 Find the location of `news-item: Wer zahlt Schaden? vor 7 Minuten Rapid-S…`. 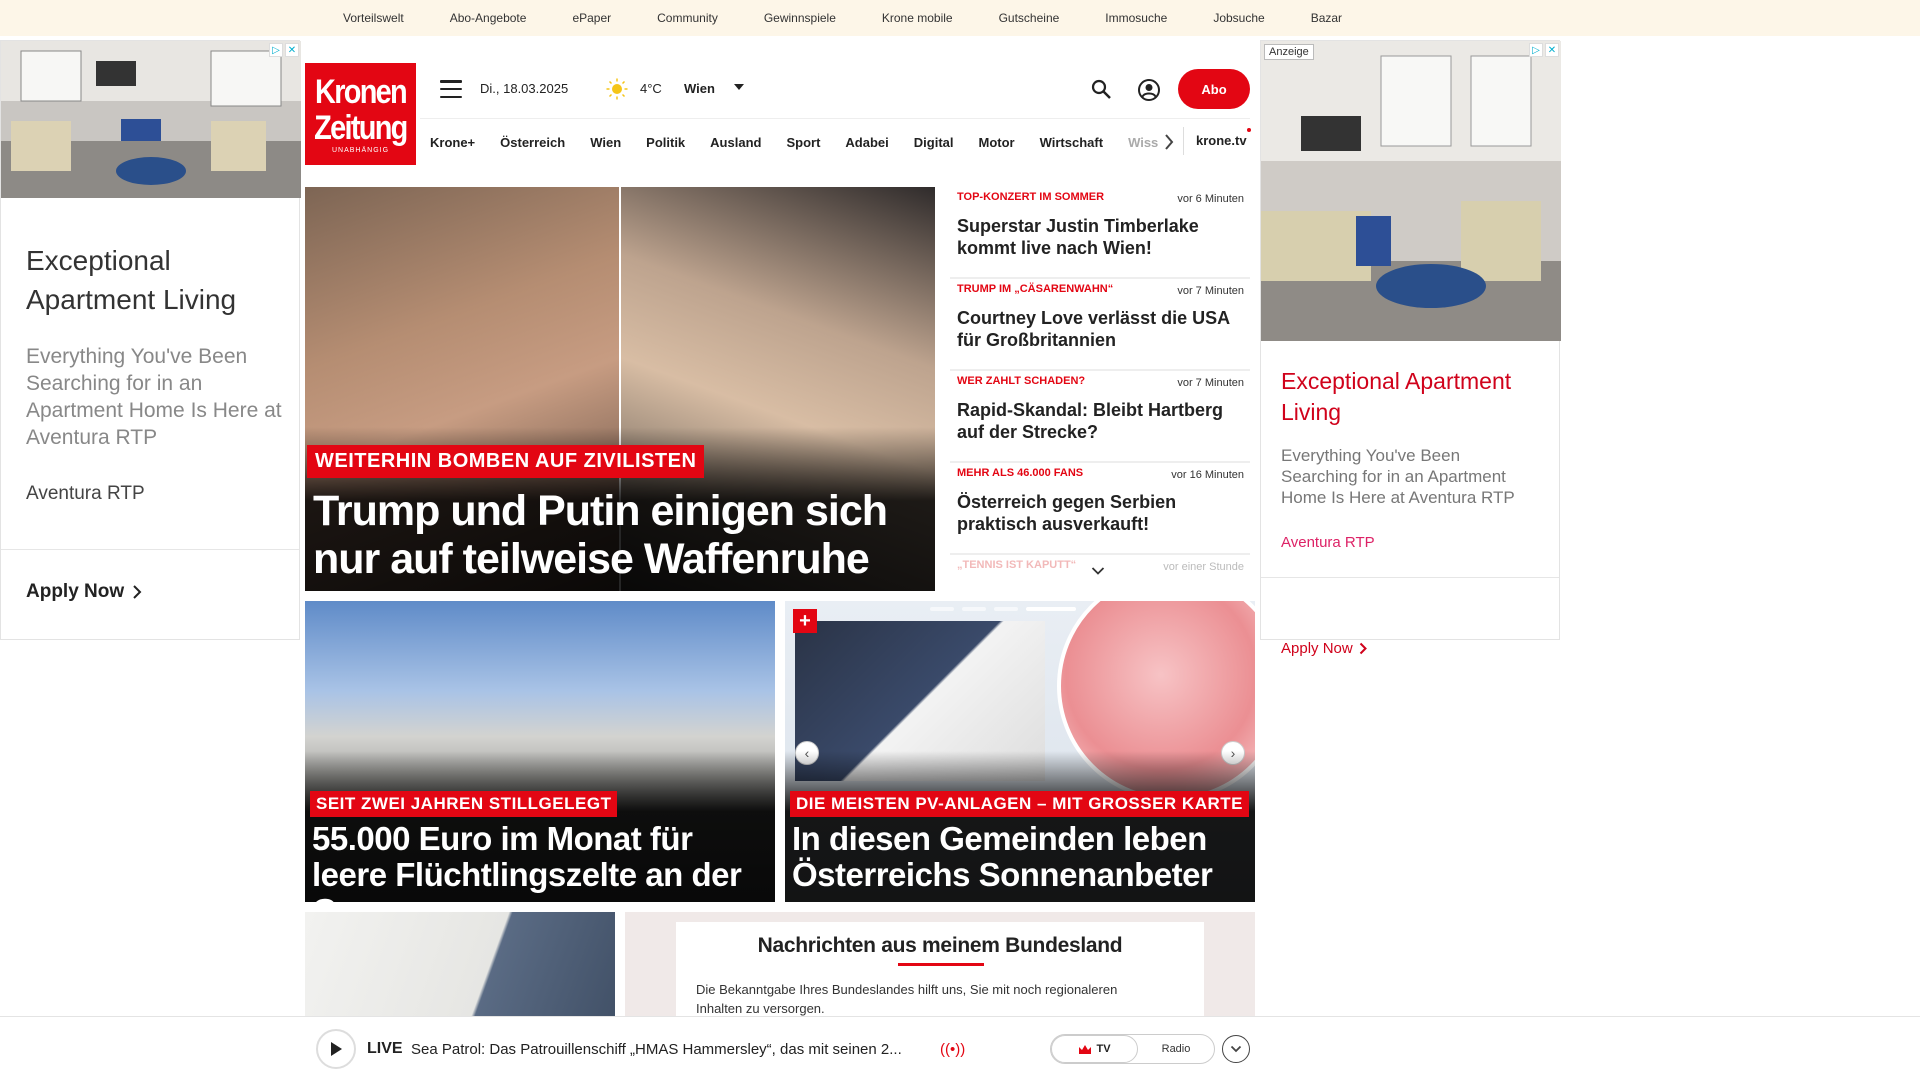

news-item: Wer zahlt Schaden? vor 7 Minuten Rapid-S… is located at coordinates (1100, 417).